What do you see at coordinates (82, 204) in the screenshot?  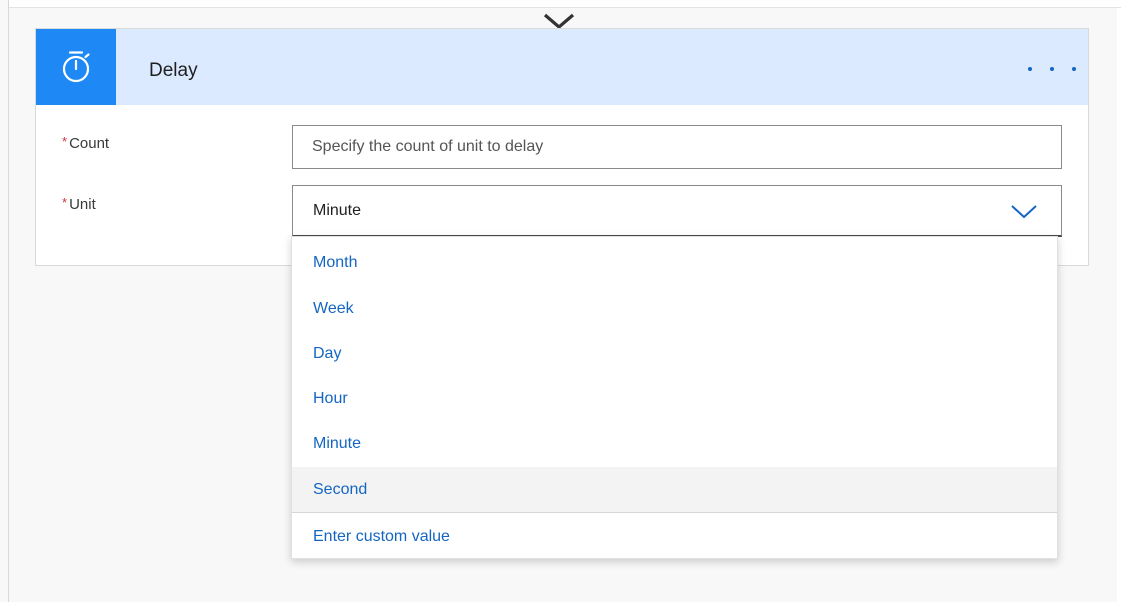 I see `unit-label-text: Unit` at bounding box center [82, 204].